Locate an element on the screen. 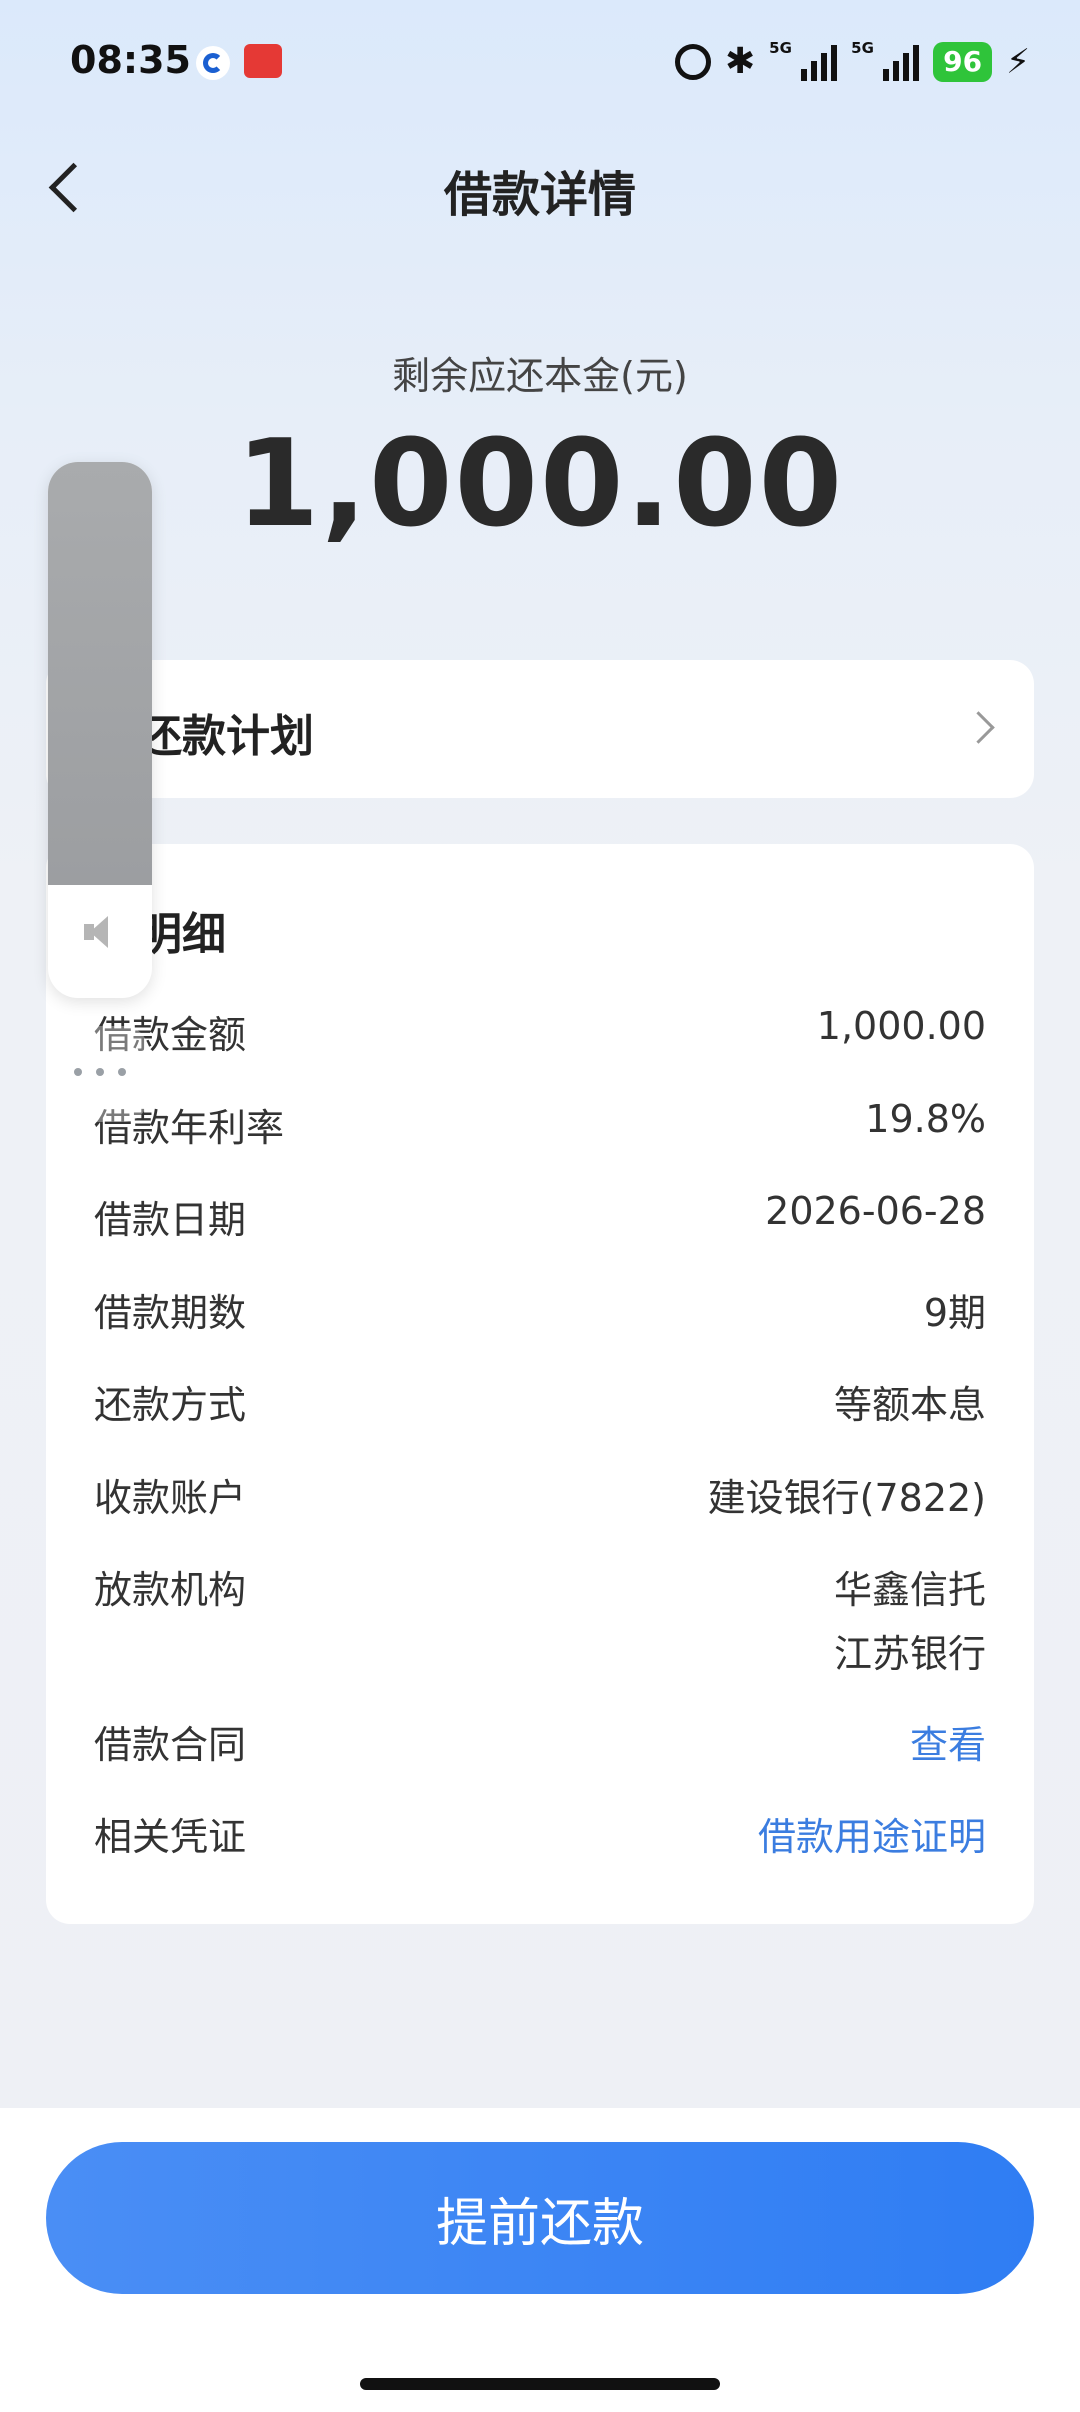  detail-row-lender: 放款机构 华鑫信托 江苏银行 is located at coordinates (540, 1624).